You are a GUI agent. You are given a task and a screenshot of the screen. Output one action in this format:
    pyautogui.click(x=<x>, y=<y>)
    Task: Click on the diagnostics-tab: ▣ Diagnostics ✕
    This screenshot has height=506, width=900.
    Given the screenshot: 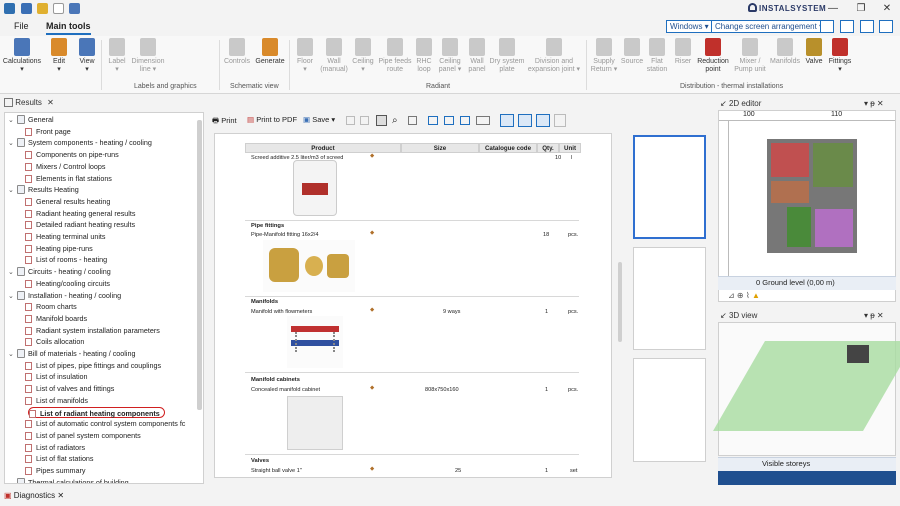 What is the action you would take?
    pyautogui.click(x=34, y=495)
    